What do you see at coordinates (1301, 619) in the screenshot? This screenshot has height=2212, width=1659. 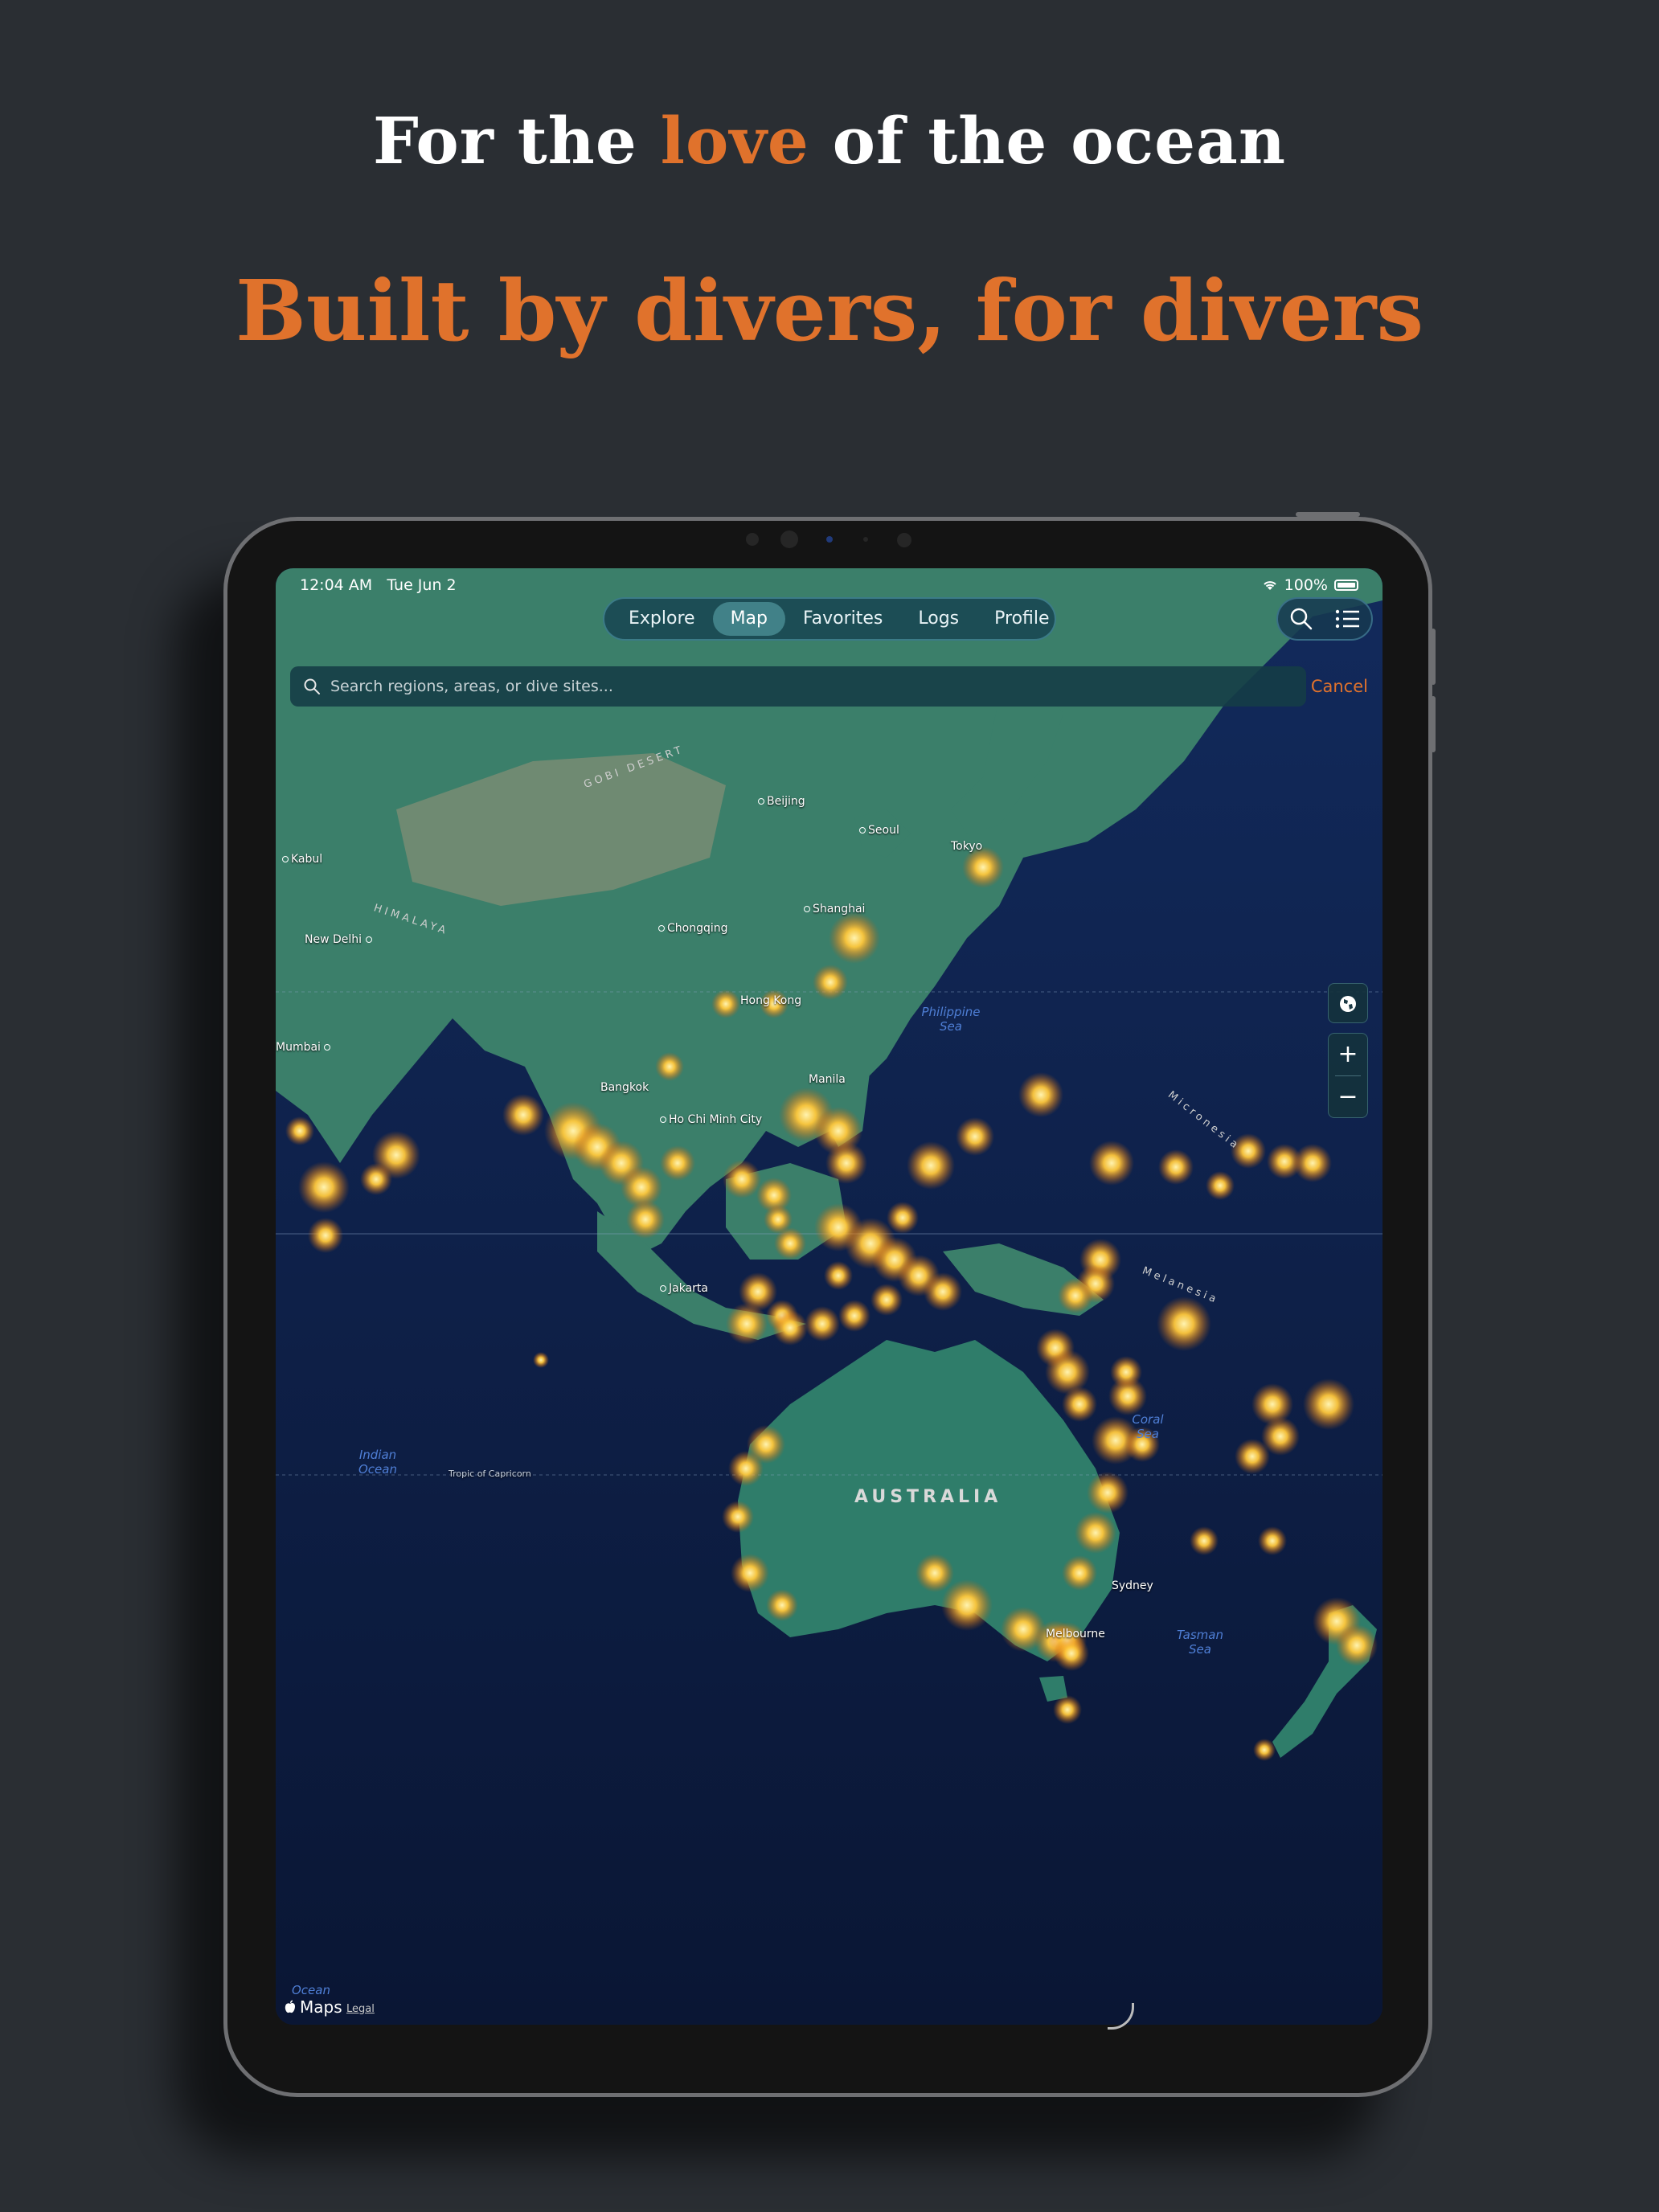 I see `search-button` at bounding box center [1301, 619].